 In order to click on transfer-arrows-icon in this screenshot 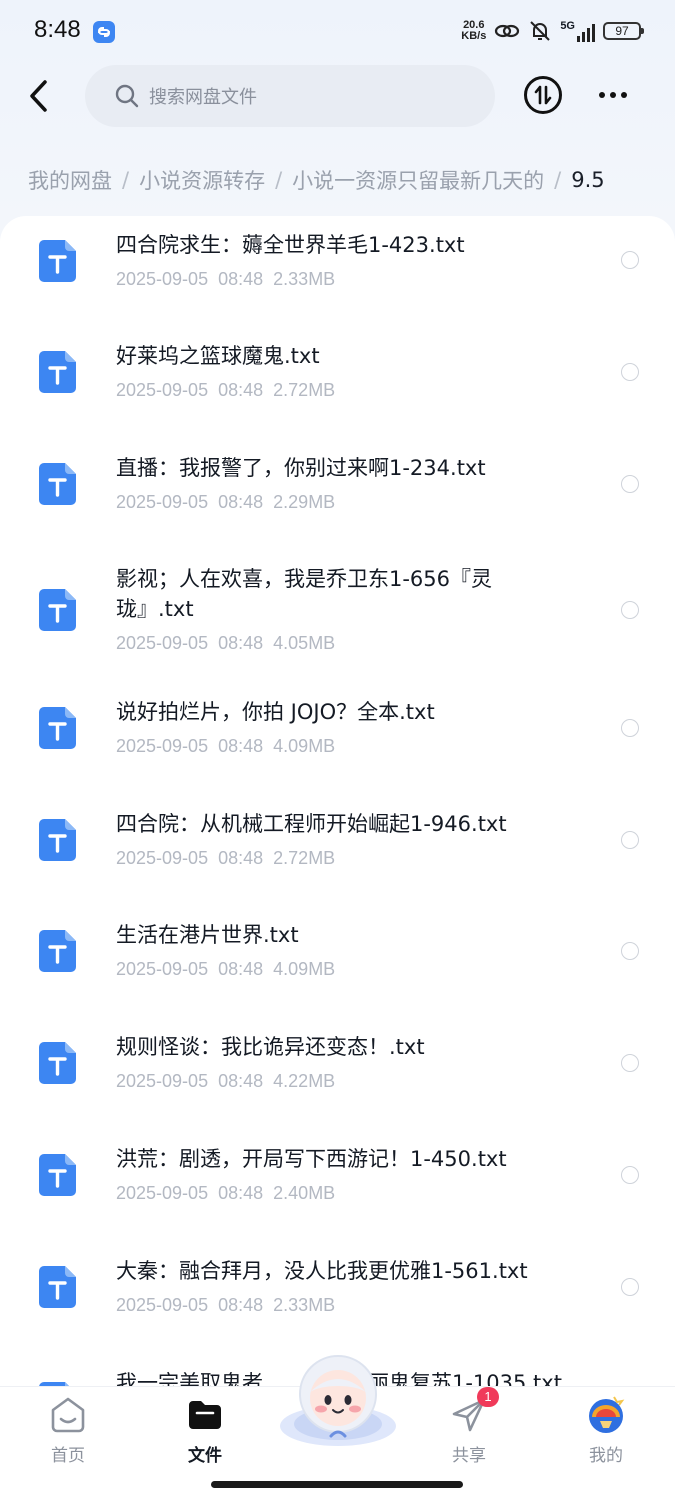, I will do `click(543, 95)`.